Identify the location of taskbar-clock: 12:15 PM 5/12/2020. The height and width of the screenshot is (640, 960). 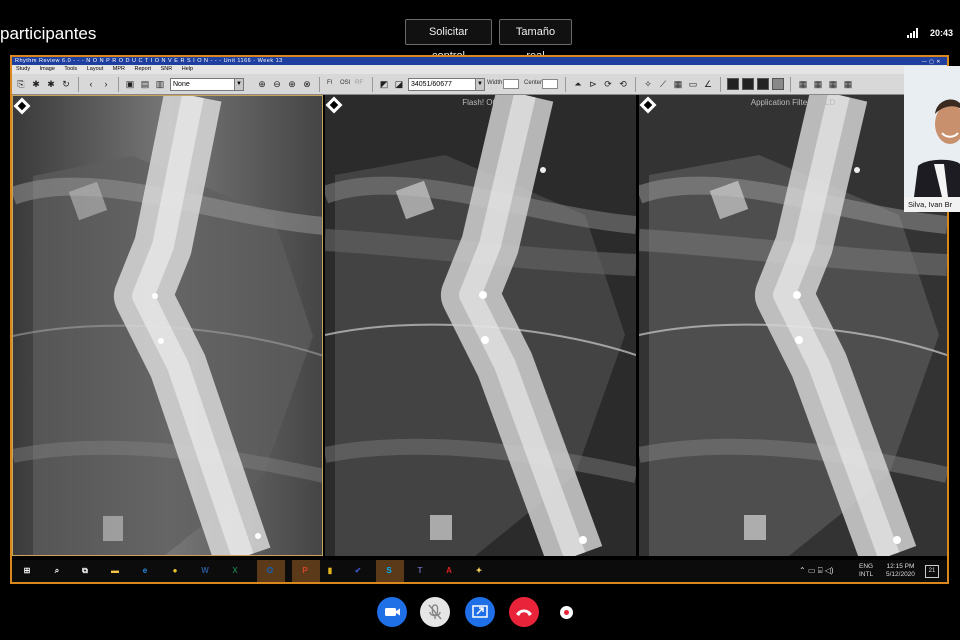
(900, 571).